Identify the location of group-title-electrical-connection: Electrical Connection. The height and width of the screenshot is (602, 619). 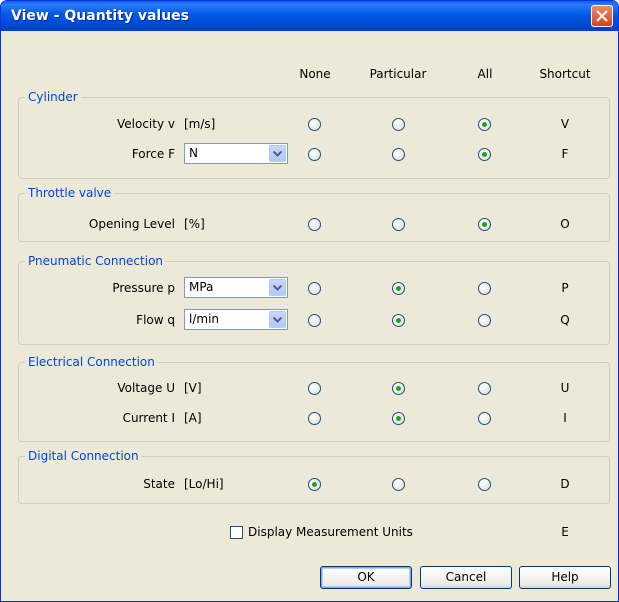
(91, 362).